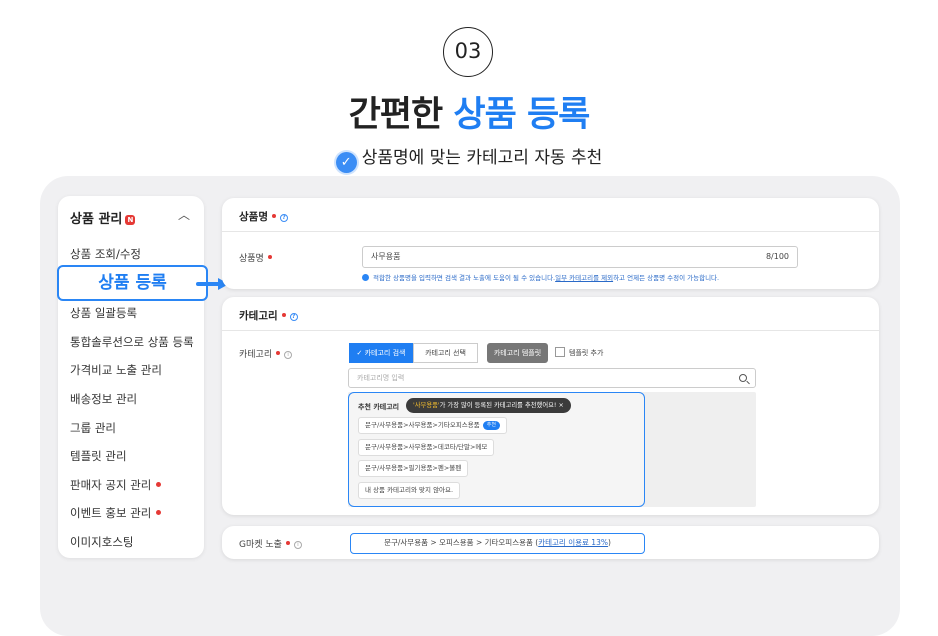  Describe the element at coordinates (116, 370) in the screenshot. I see `sidebar-item-price-compare: 가격비교 노출 관리` at that location.